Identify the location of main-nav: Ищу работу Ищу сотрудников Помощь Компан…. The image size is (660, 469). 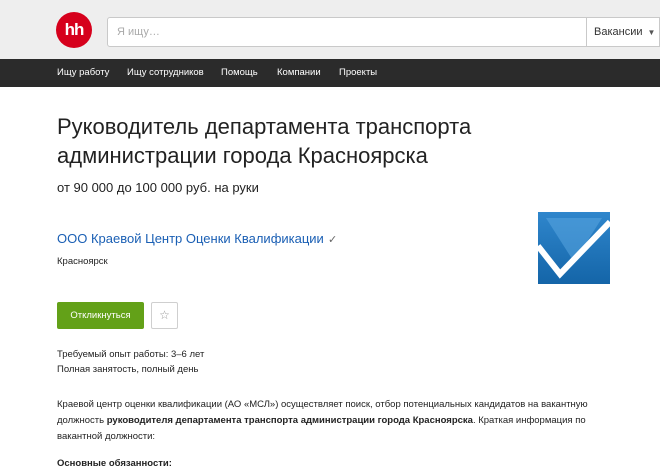
(330, 73).